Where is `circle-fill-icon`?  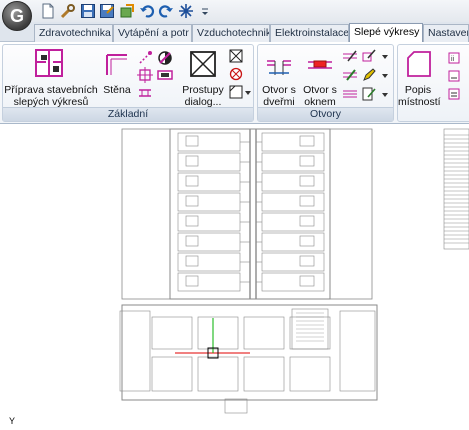
circle-fill-icon is located at coordinates (165, 58).